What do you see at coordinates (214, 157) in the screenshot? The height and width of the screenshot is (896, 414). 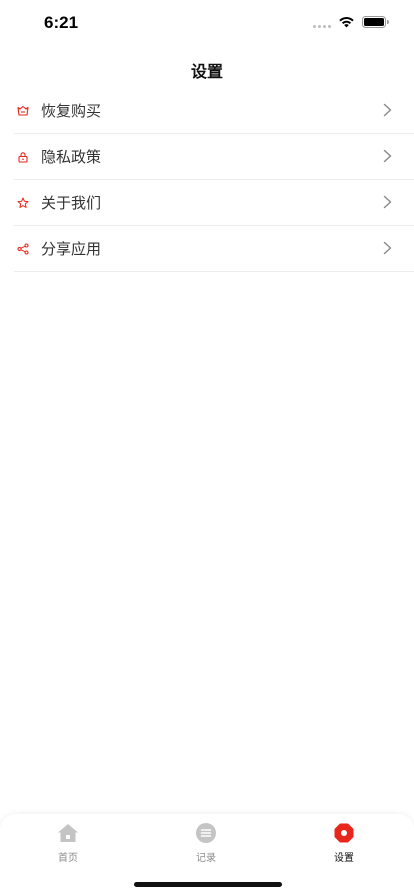 I see `settings-item-privacy-policy: 隐私政策` at bounding box center [214, 157].